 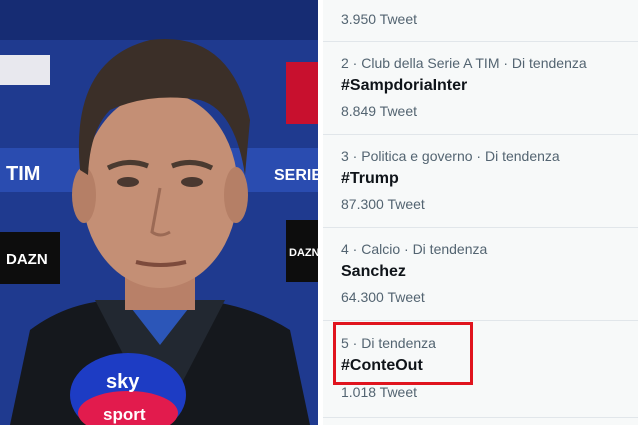 What do you see at coordinates (383, 204) in the screenshot?
I see `trend-tweet-count: 87.300 Tweet` at bounding box center [383, 204].